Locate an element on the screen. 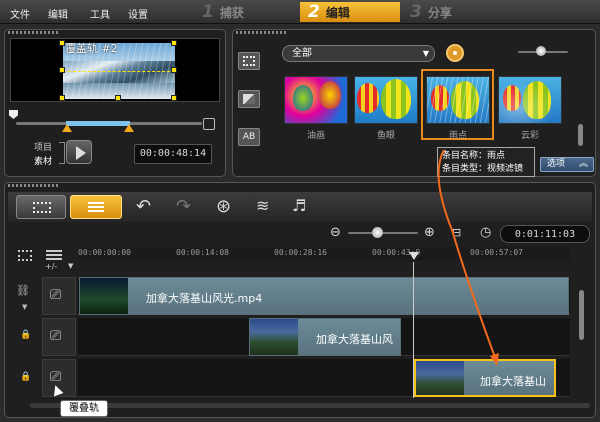  overlay-track-callout-text: 覆叠轨 is located at coordinates (84, 408).